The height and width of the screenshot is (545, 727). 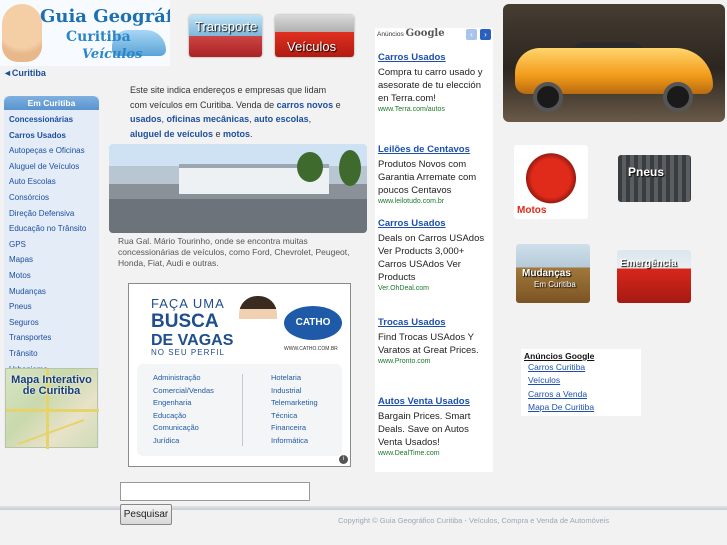 What do you see at coordinates (54, 276) in the screenshot?
I see `sidebar-item: Motos` at bounding box center [54, 276].